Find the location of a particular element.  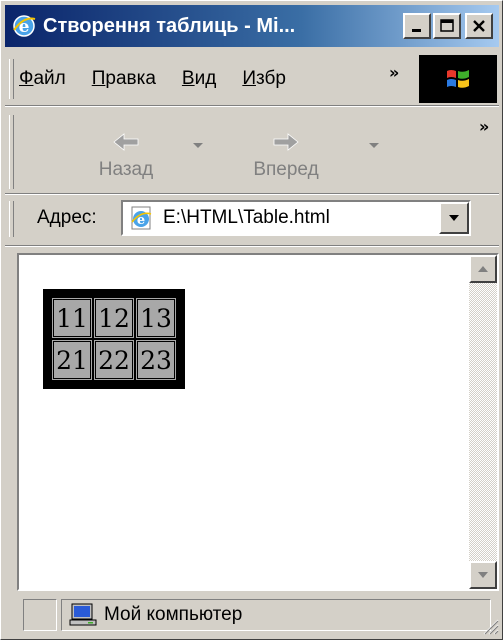

scroll-down-icon is located at coordinates (483, 575).